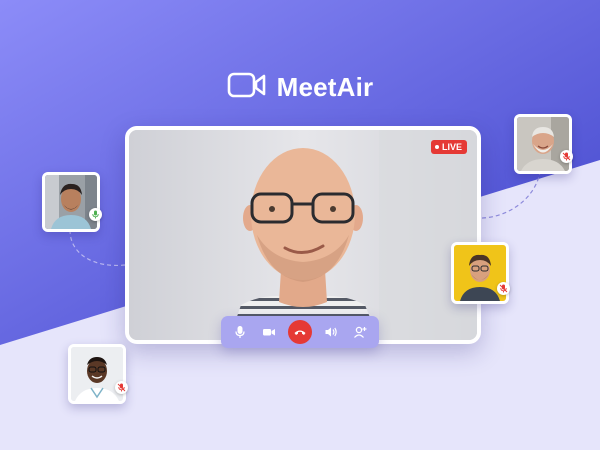 Image resolution: width=600 pixels, height=450 pixels. I want to click on camera-button, so click(269, 332).